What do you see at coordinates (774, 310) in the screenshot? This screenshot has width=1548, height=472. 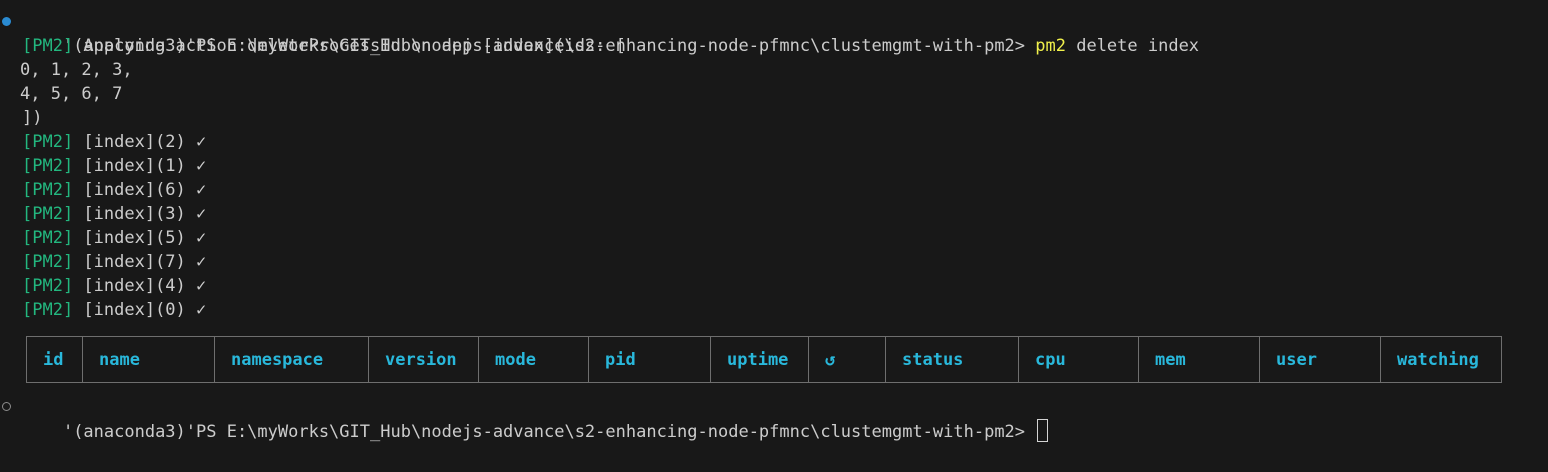 I see `output-line: [PM2] [index](0) ✓` at bounding box center [774, 310].